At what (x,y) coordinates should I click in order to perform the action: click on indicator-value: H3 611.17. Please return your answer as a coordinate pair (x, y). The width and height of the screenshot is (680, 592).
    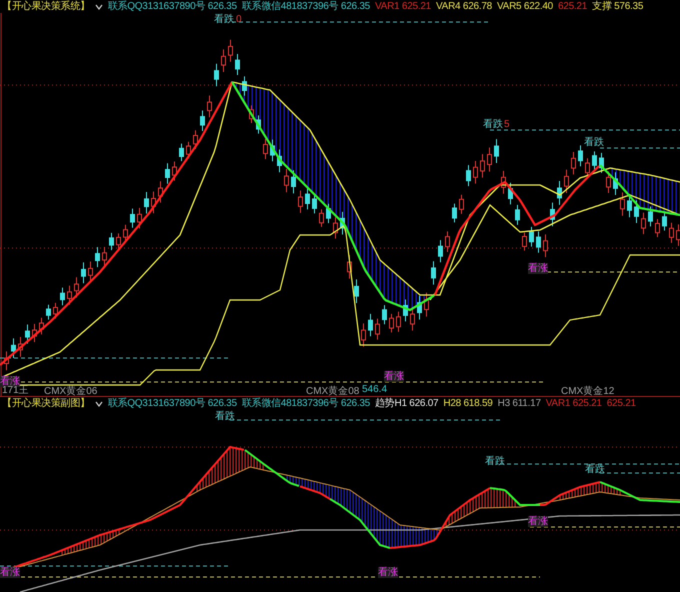
    Looking at the image, I should click on (519, 403).